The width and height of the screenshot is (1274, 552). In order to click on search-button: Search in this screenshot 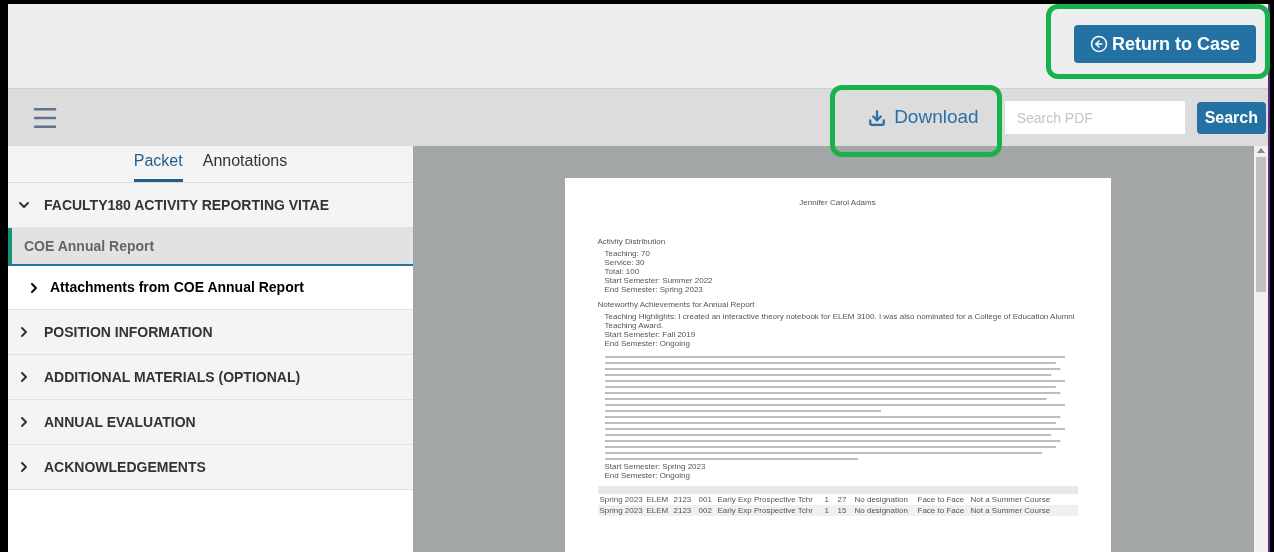, I will do `click(1231, 117)`.